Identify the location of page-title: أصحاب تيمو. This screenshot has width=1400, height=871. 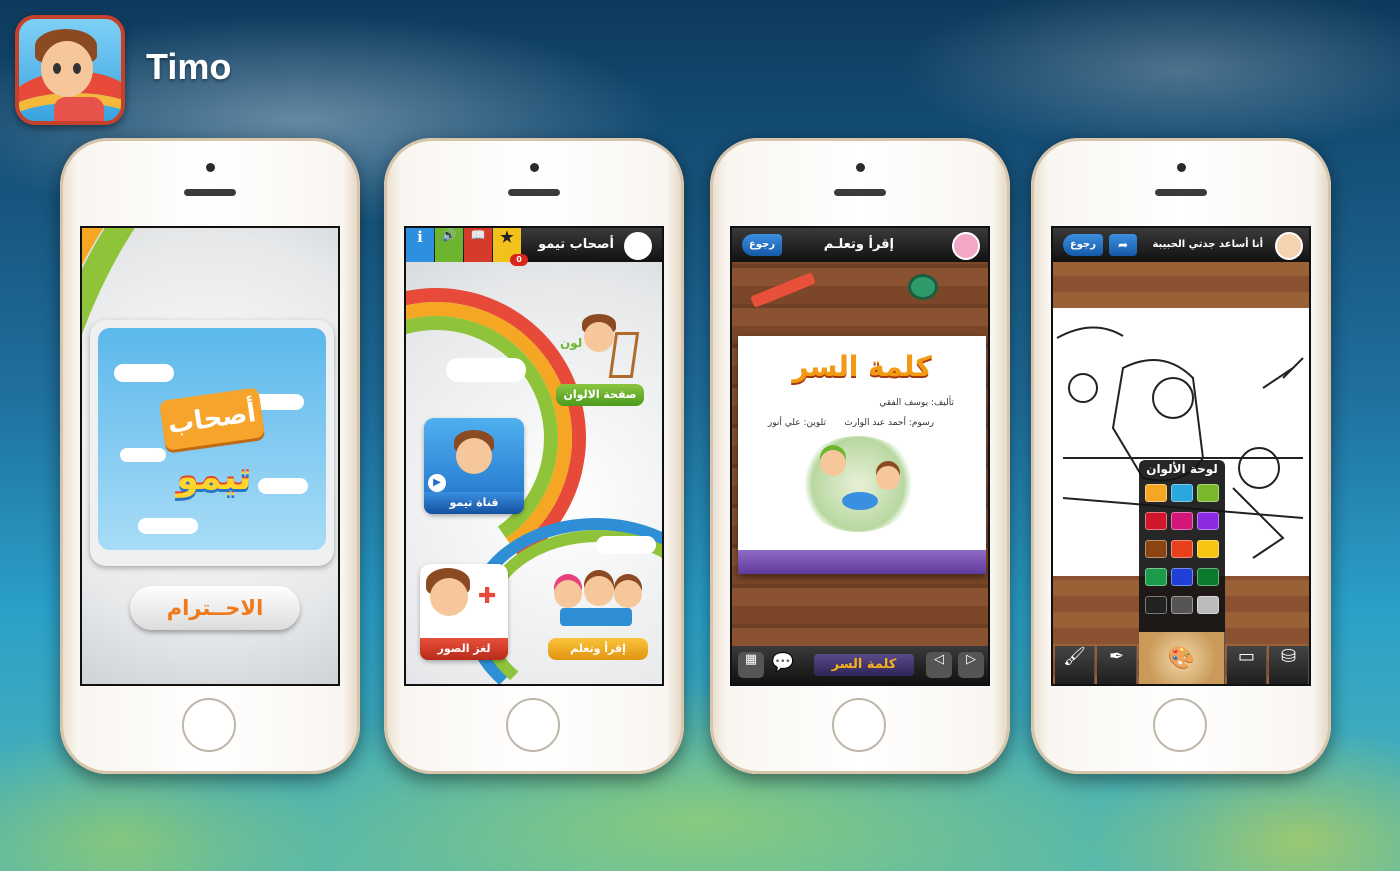
(576, 244).